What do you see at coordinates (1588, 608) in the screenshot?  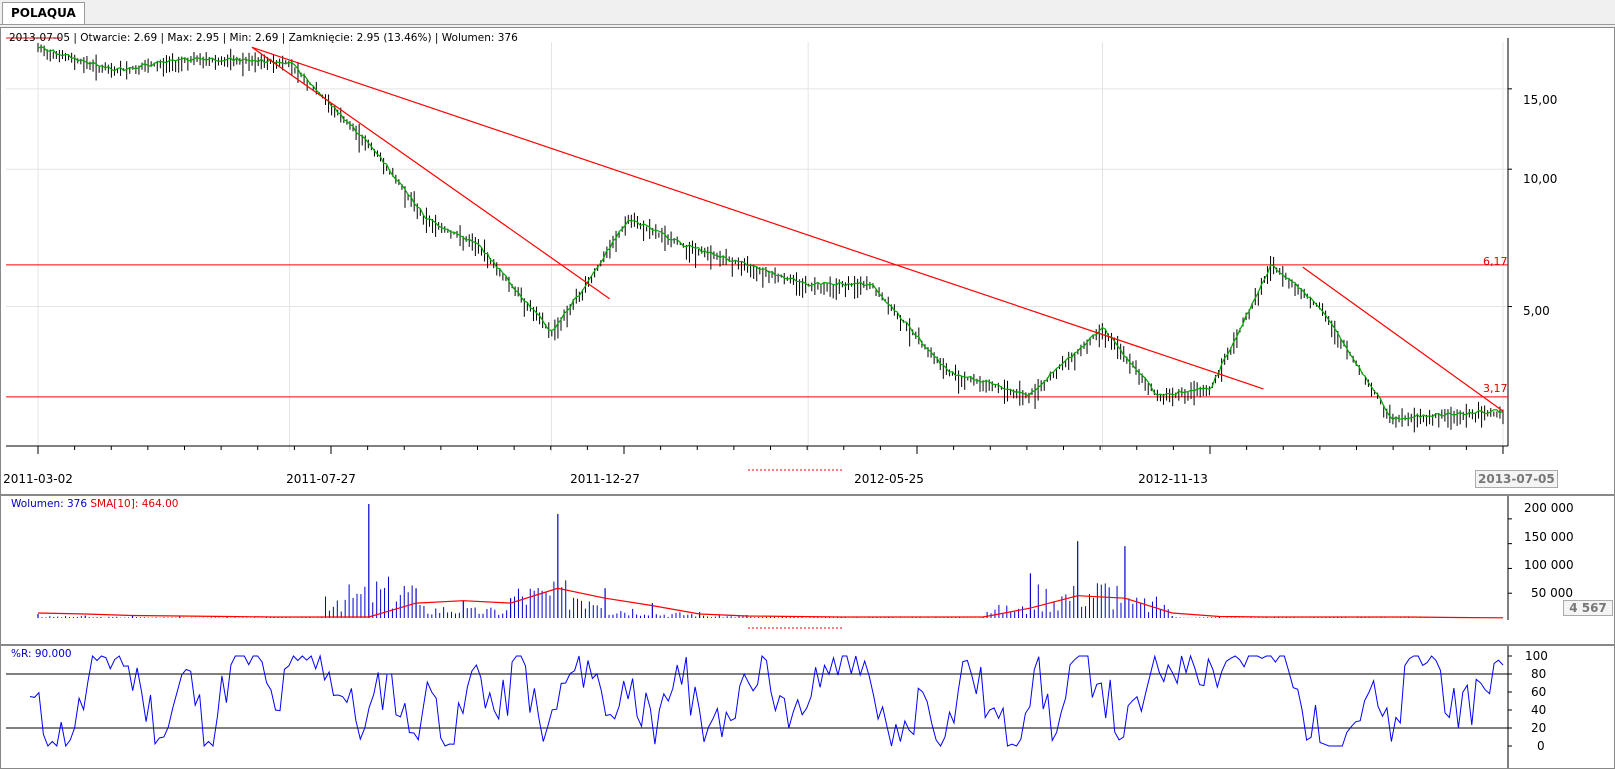 I see `volume-last-value-badge: 4 567` at bounding box center [1588, 608].